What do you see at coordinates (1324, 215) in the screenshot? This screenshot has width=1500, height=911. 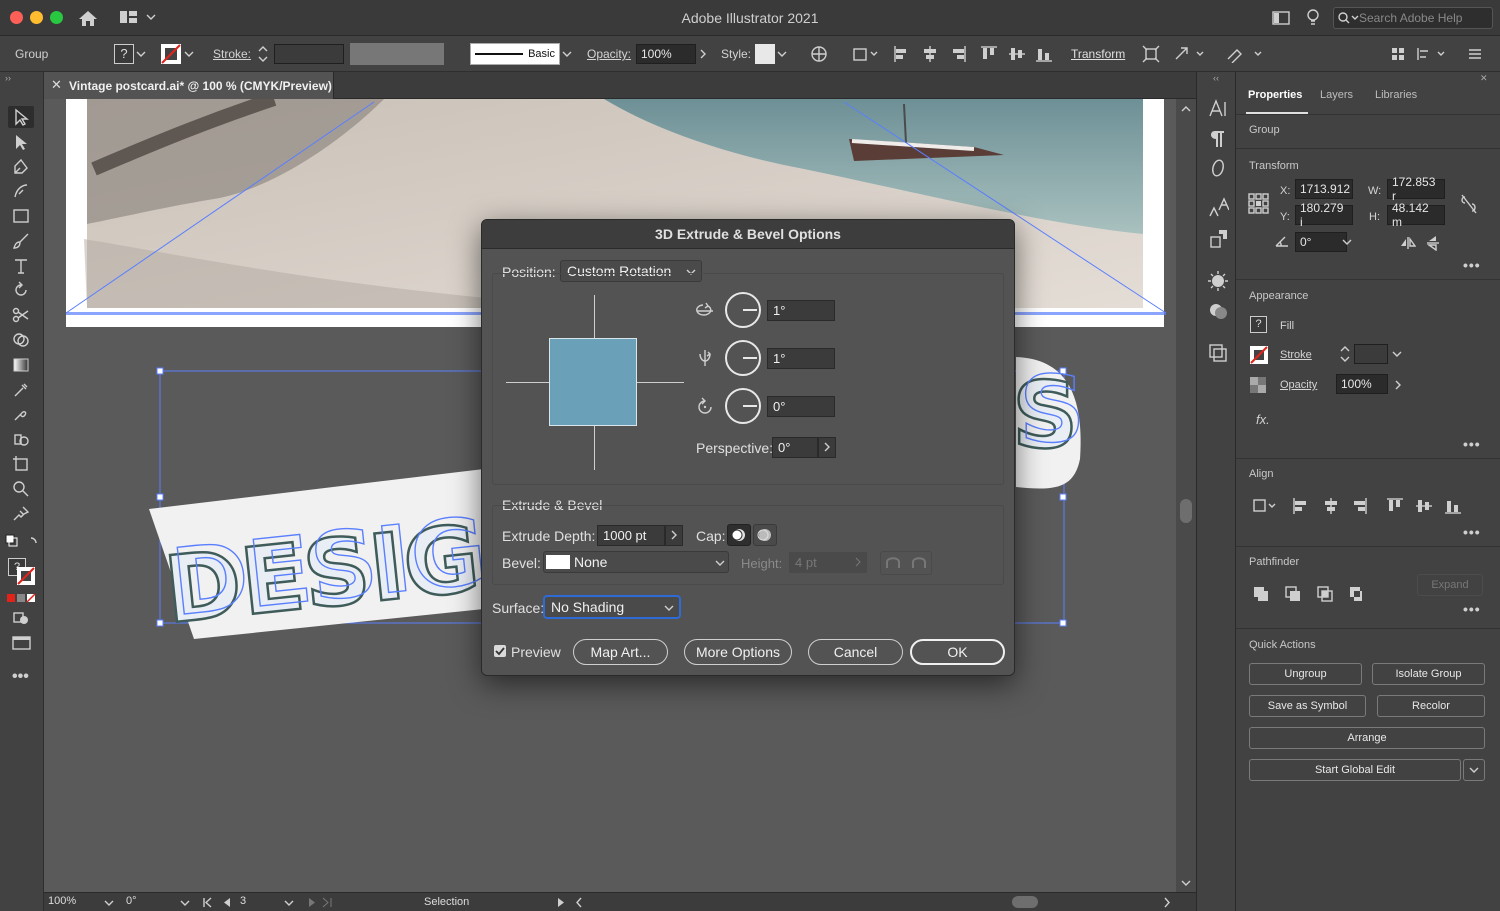 I see `y-field: 180.279 i` at bounding box center [1324, 215].